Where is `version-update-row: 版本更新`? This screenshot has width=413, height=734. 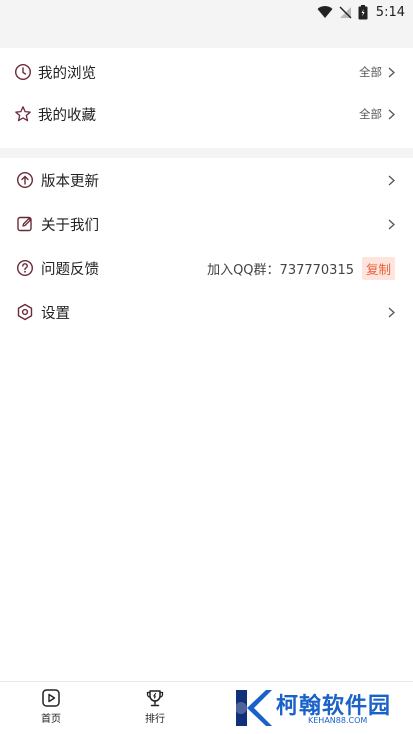 version-update-row: 版本更新 is located at coordinates (206, 180).